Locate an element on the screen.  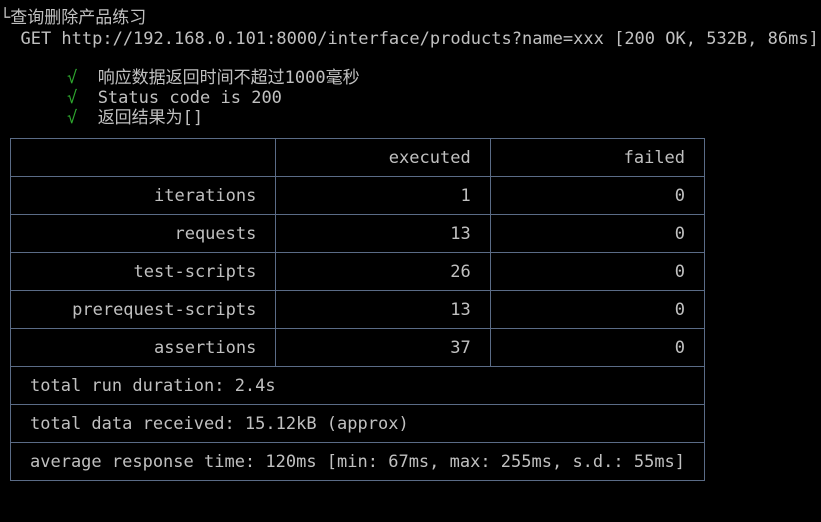
total-data-received: total data received: 15.12kB (approx) is located at coordinates (357, 423).